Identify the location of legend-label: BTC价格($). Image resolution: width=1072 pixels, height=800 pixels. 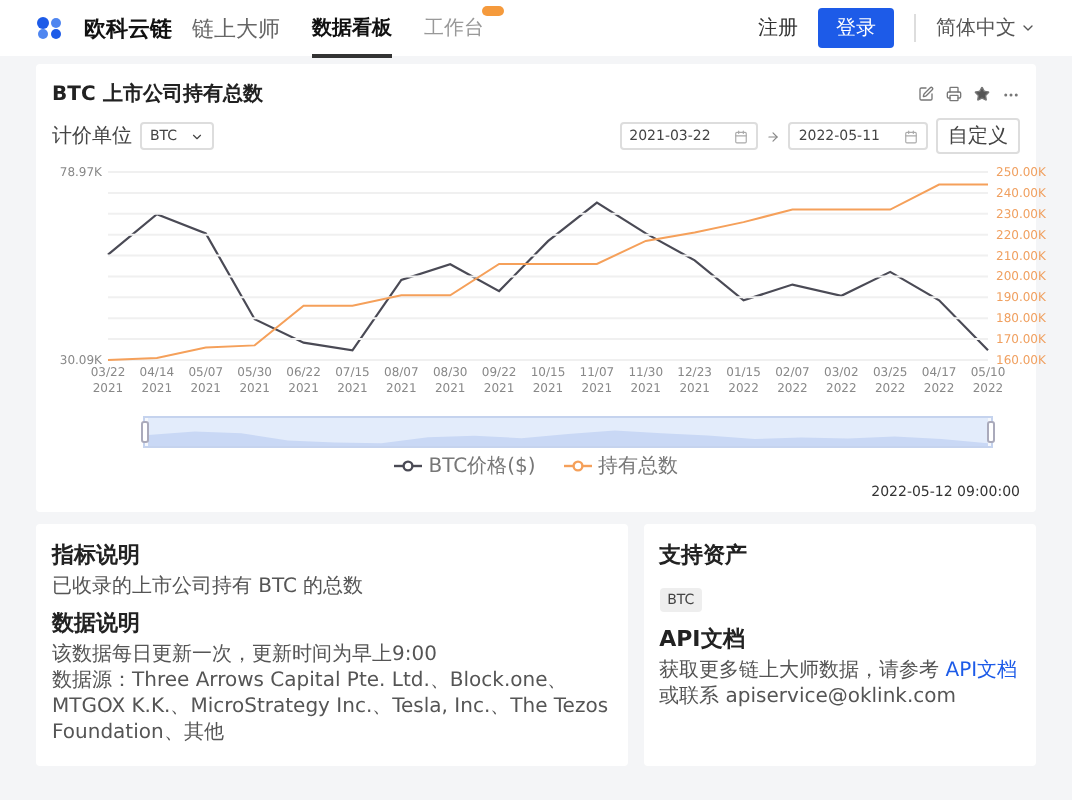
(482, 466).